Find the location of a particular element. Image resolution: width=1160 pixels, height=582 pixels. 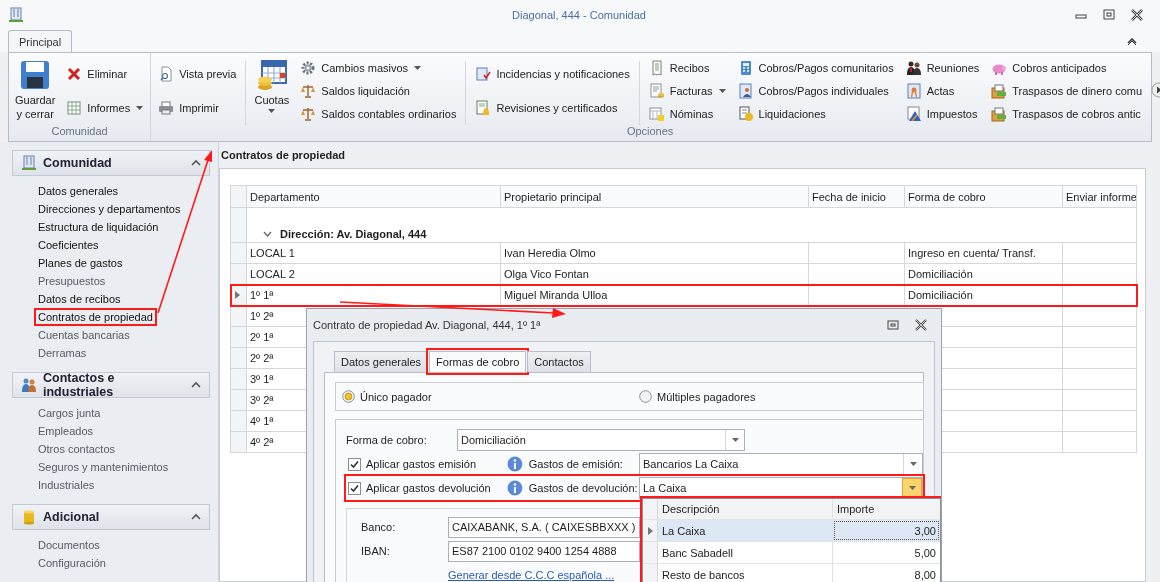

ribbon-button: Nóminas is located at coordinates (687, 113).